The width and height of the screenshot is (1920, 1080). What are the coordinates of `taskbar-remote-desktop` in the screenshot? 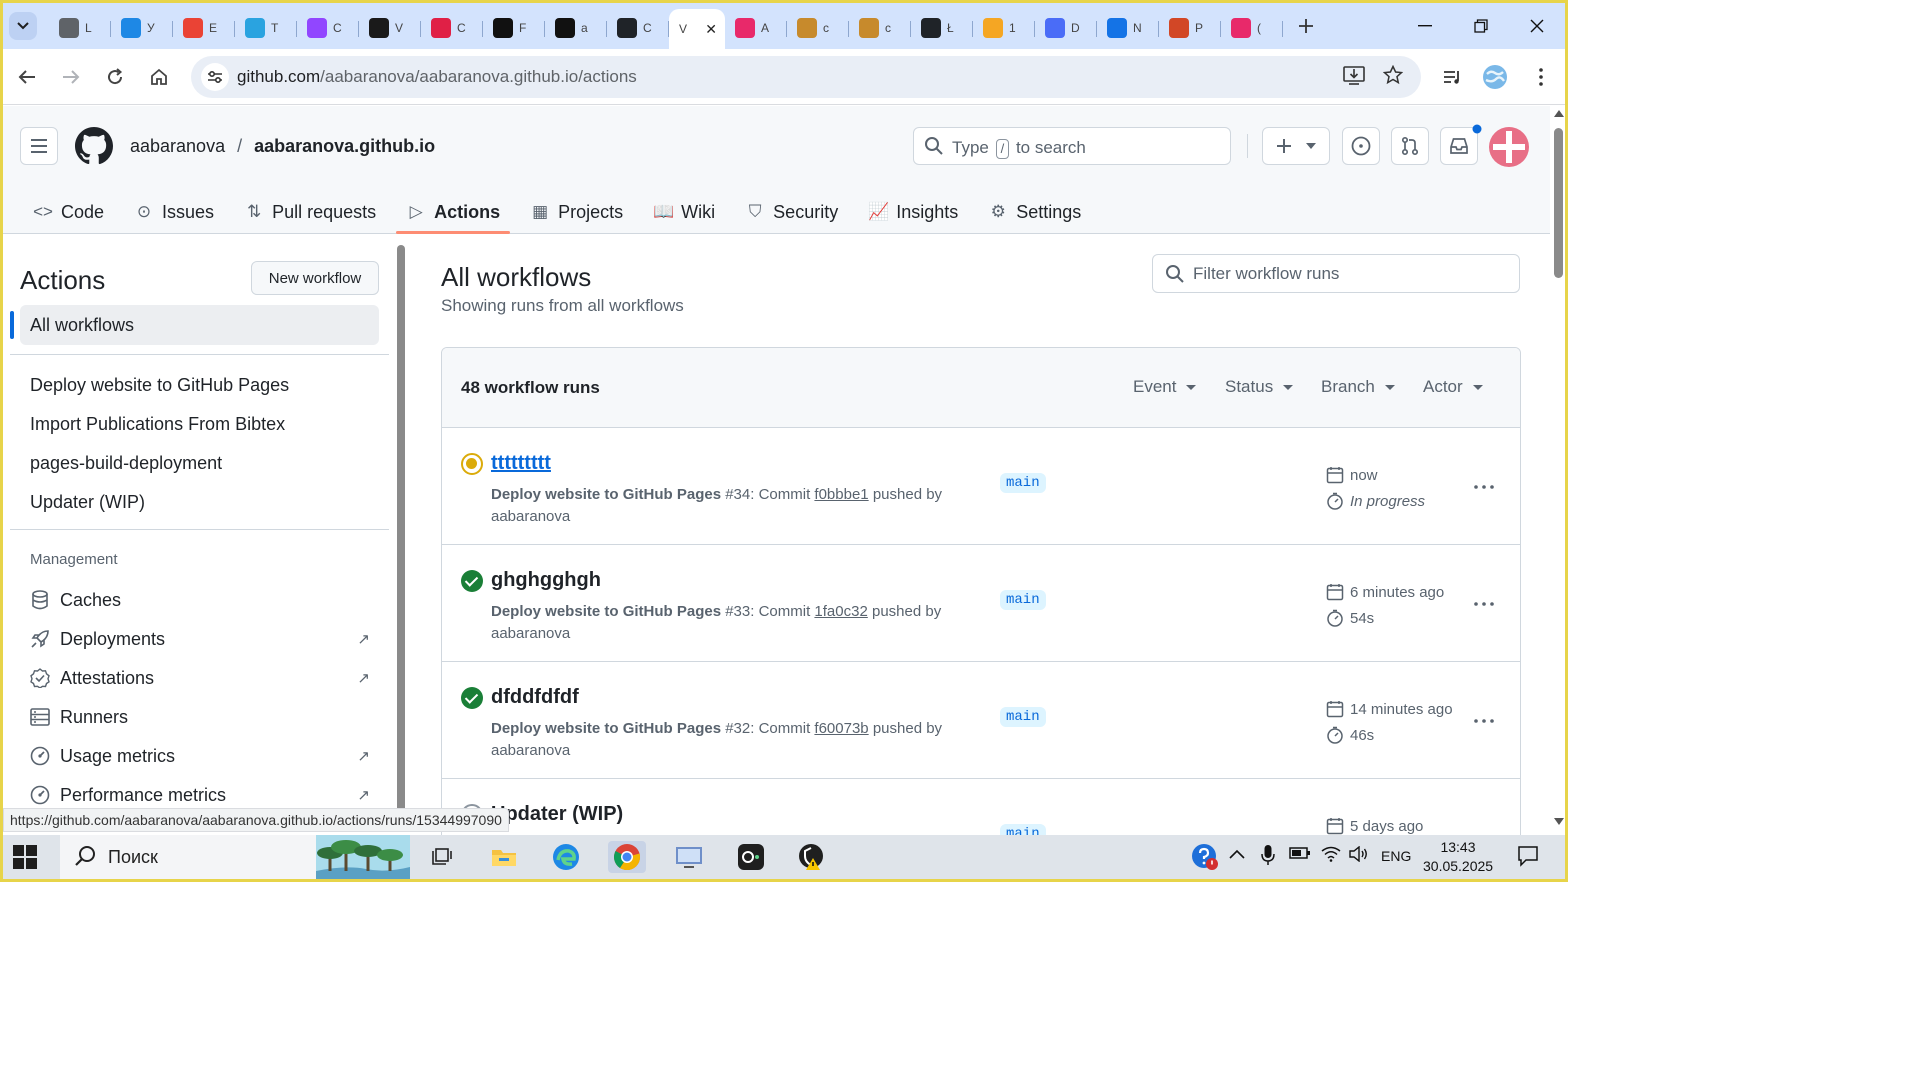 It's located at (689, 857).